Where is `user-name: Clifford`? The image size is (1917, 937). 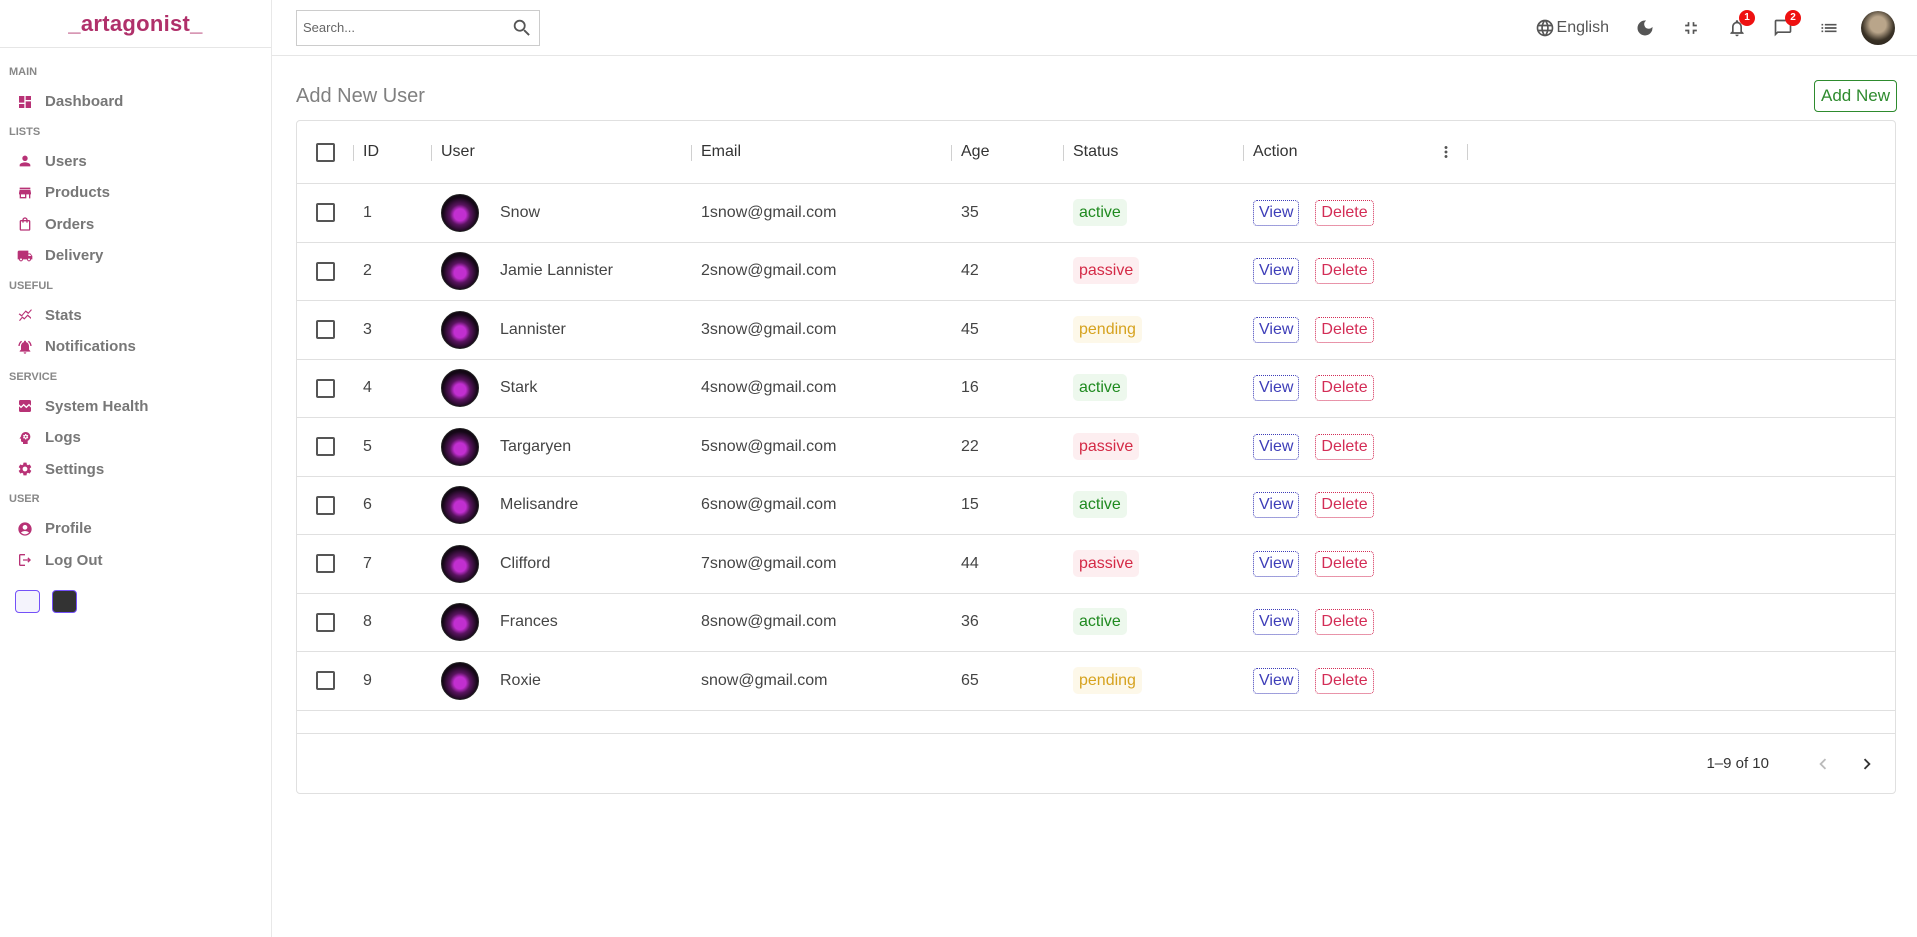
user-name: Clifford is located at coordinates (525, 563).